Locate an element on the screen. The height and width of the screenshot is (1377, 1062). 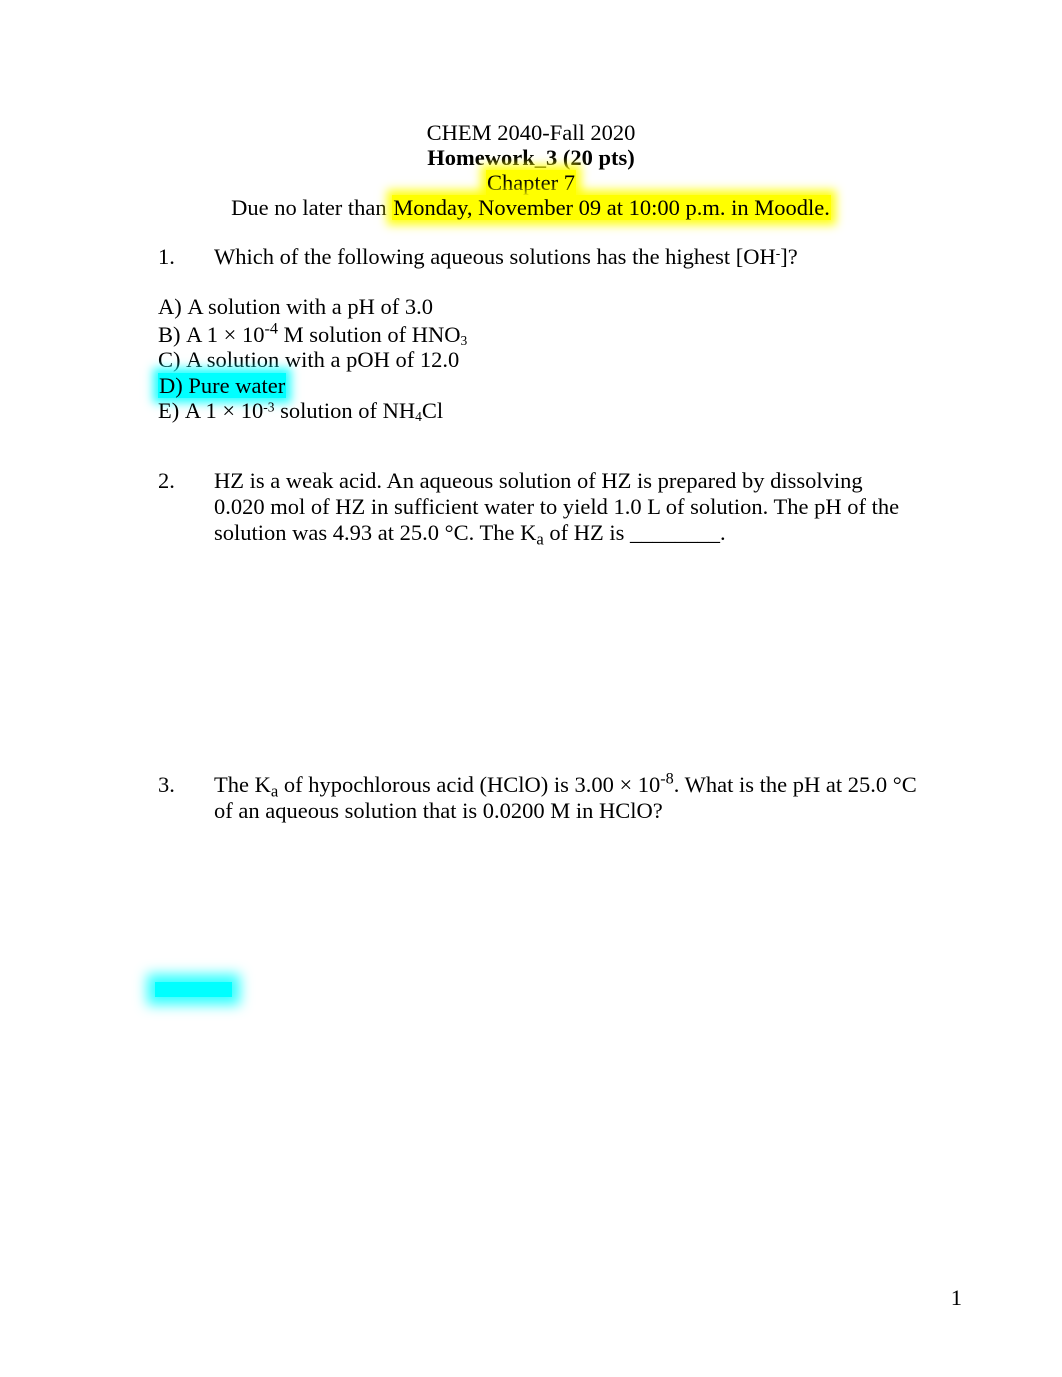
option-e-suffix: solution of NH is located at coordinates (345, 410).